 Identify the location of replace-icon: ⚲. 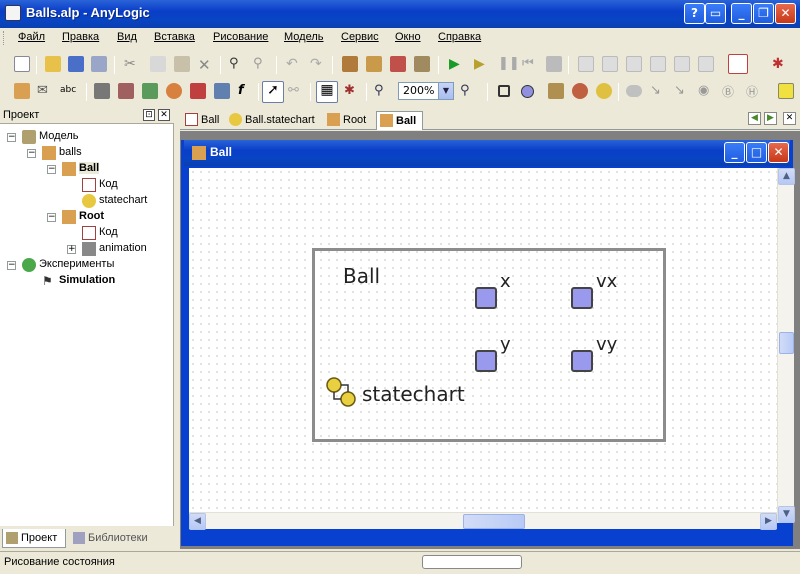
(261, 64).